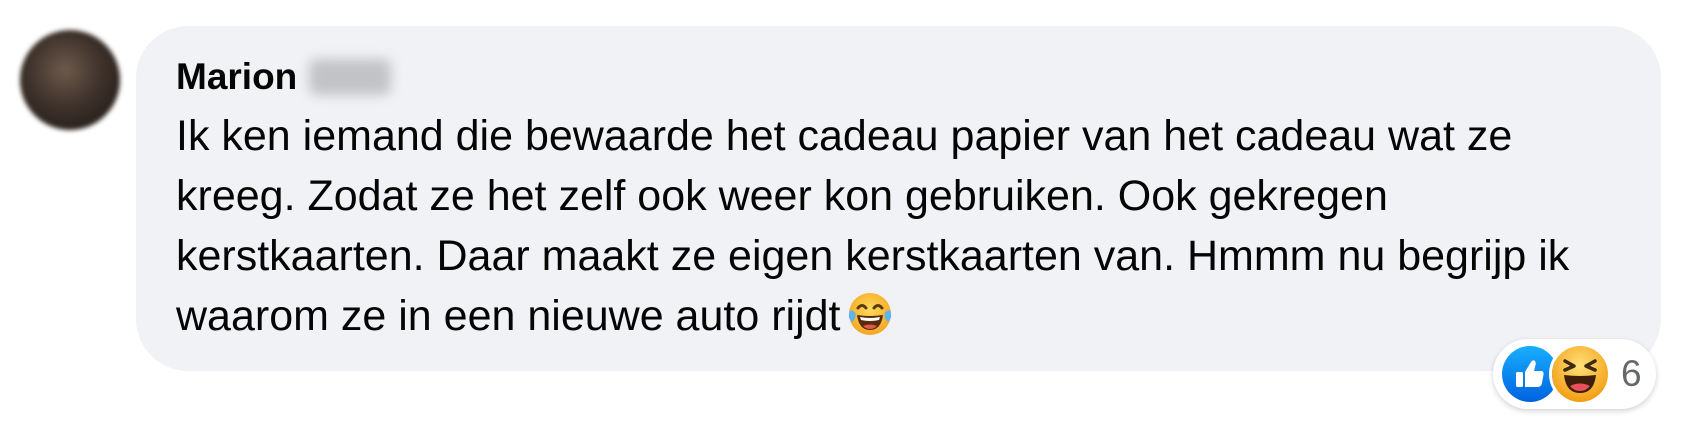 The width and height of the screenshot is (1702, 428). I want to click on reaction-count: 6, so click(1631, 373).